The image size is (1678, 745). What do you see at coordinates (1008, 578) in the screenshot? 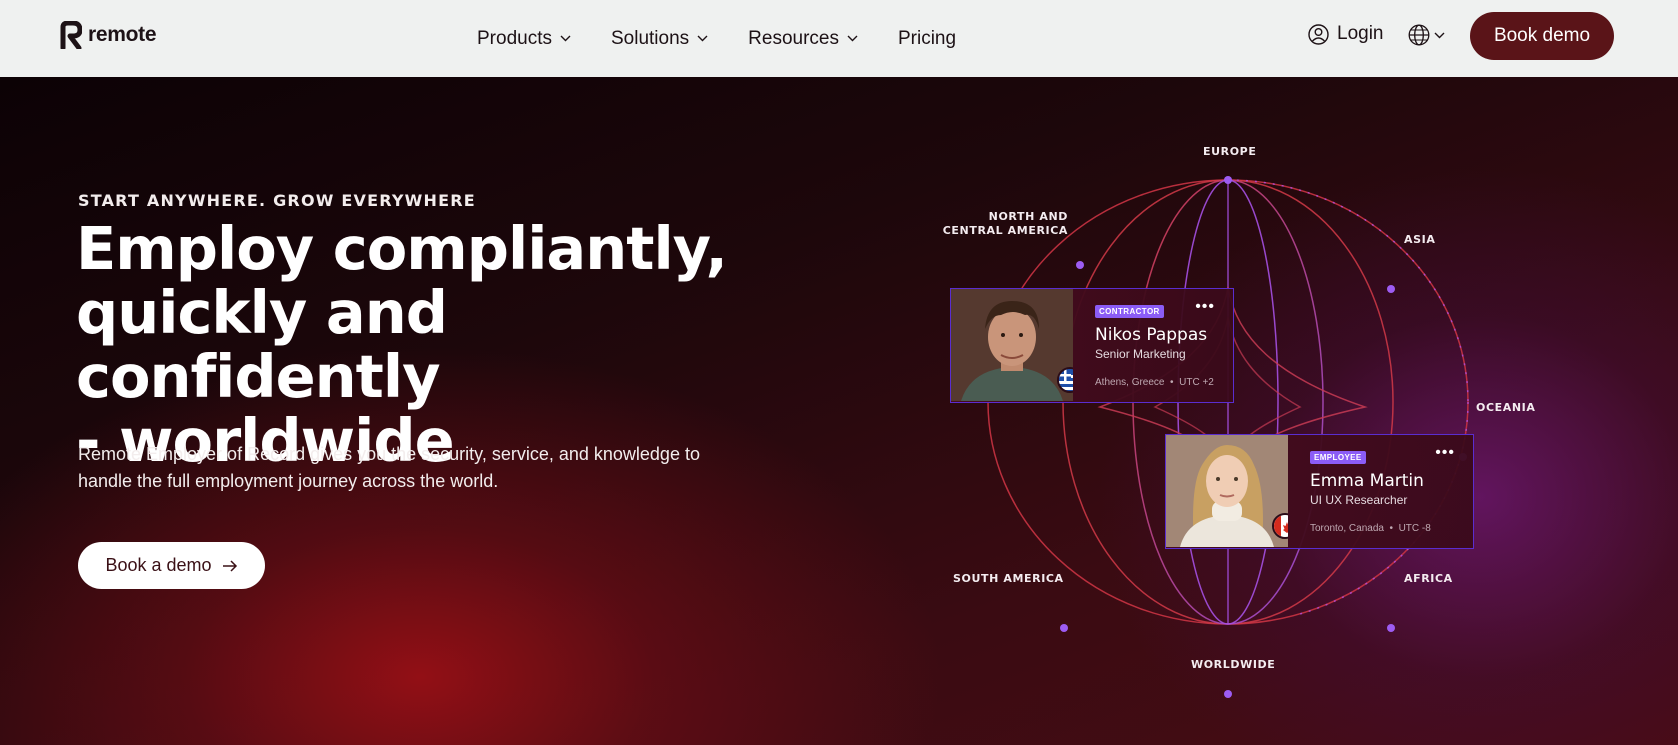
I see `region-south-america: SOUTH AMERICA` at bounding box center [1008, 578].